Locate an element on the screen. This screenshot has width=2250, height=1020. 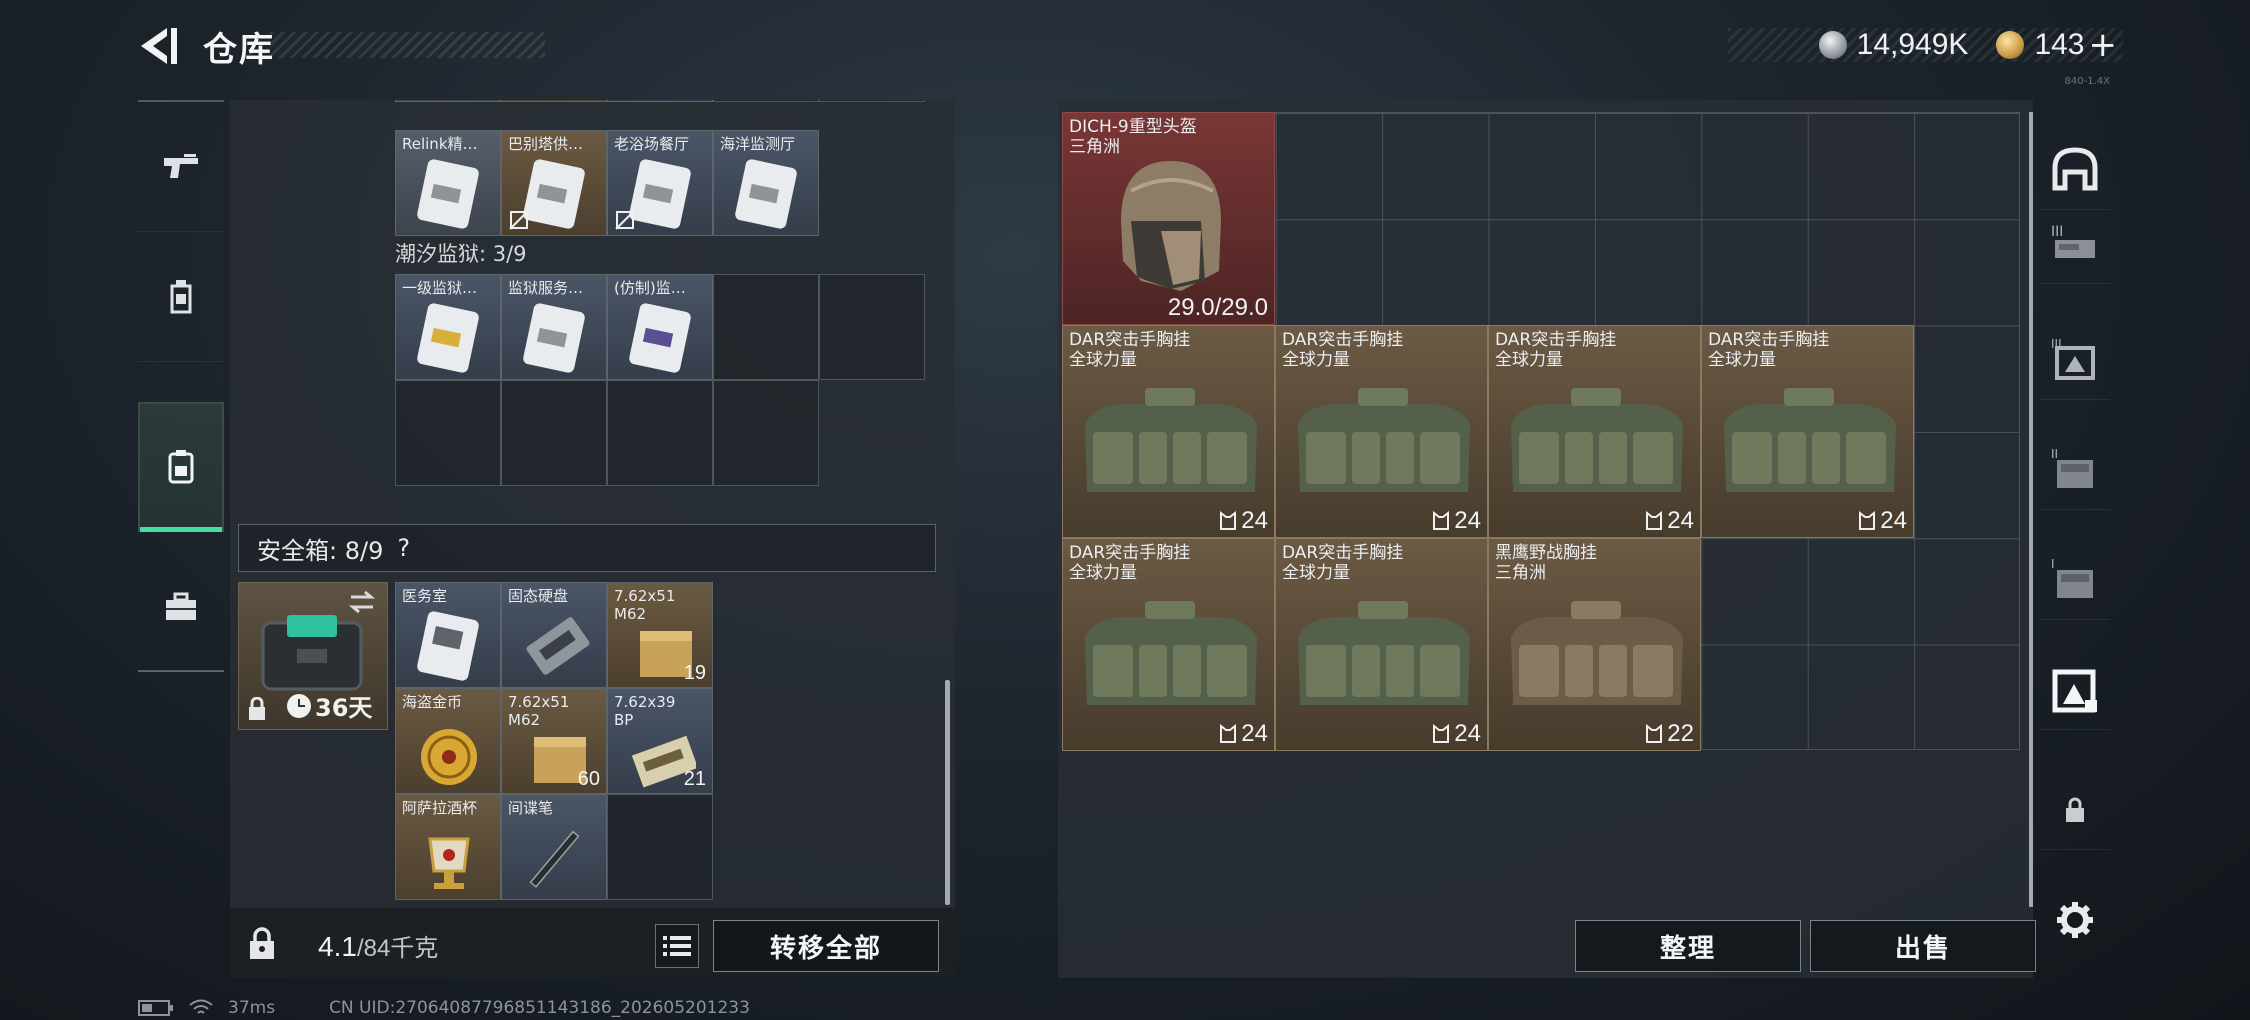
safe-item-ssd: 固态硬盘 is located at coordinates (554, 635).